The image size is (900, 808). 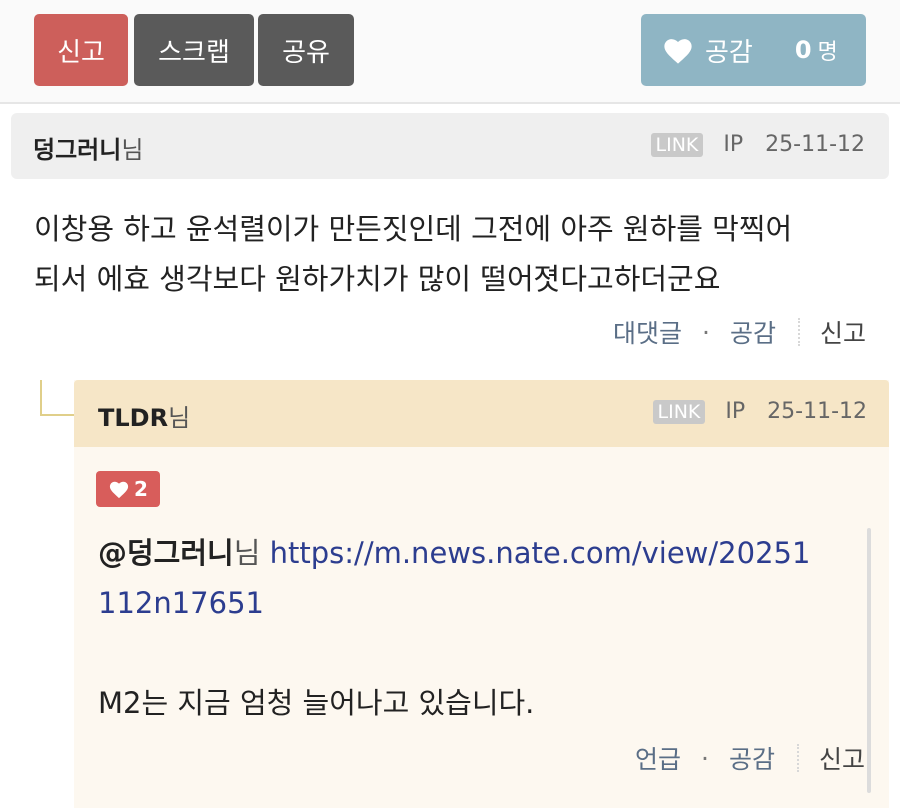 I want to click on comment-author: 덩그러니님, so click(x=88, y=147).